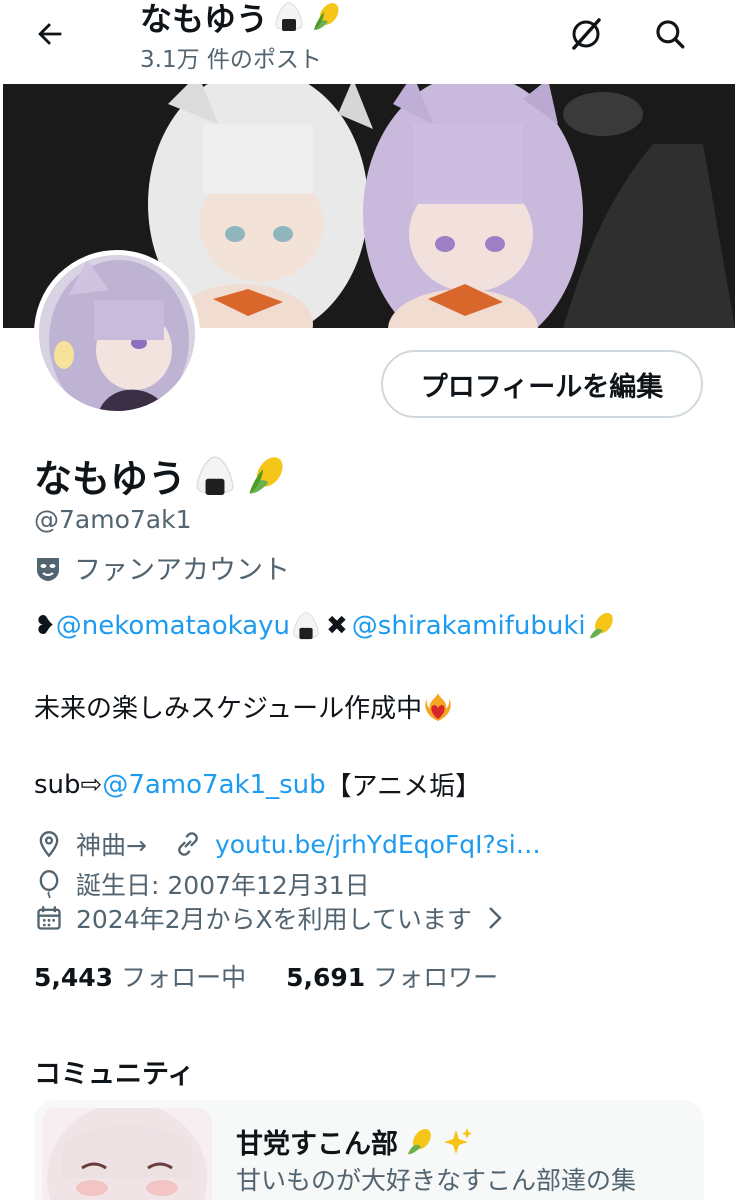  I want to click on grok-icon, so click(586, 34).